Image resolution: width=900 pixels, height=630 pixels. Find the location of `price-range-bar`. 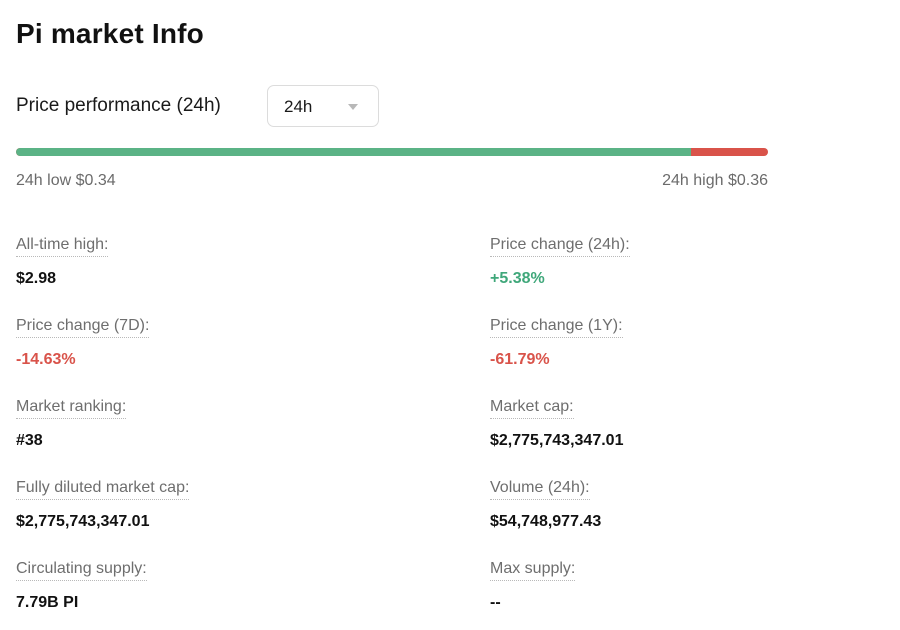

price-range-bar is located at coordinates (392, 152).